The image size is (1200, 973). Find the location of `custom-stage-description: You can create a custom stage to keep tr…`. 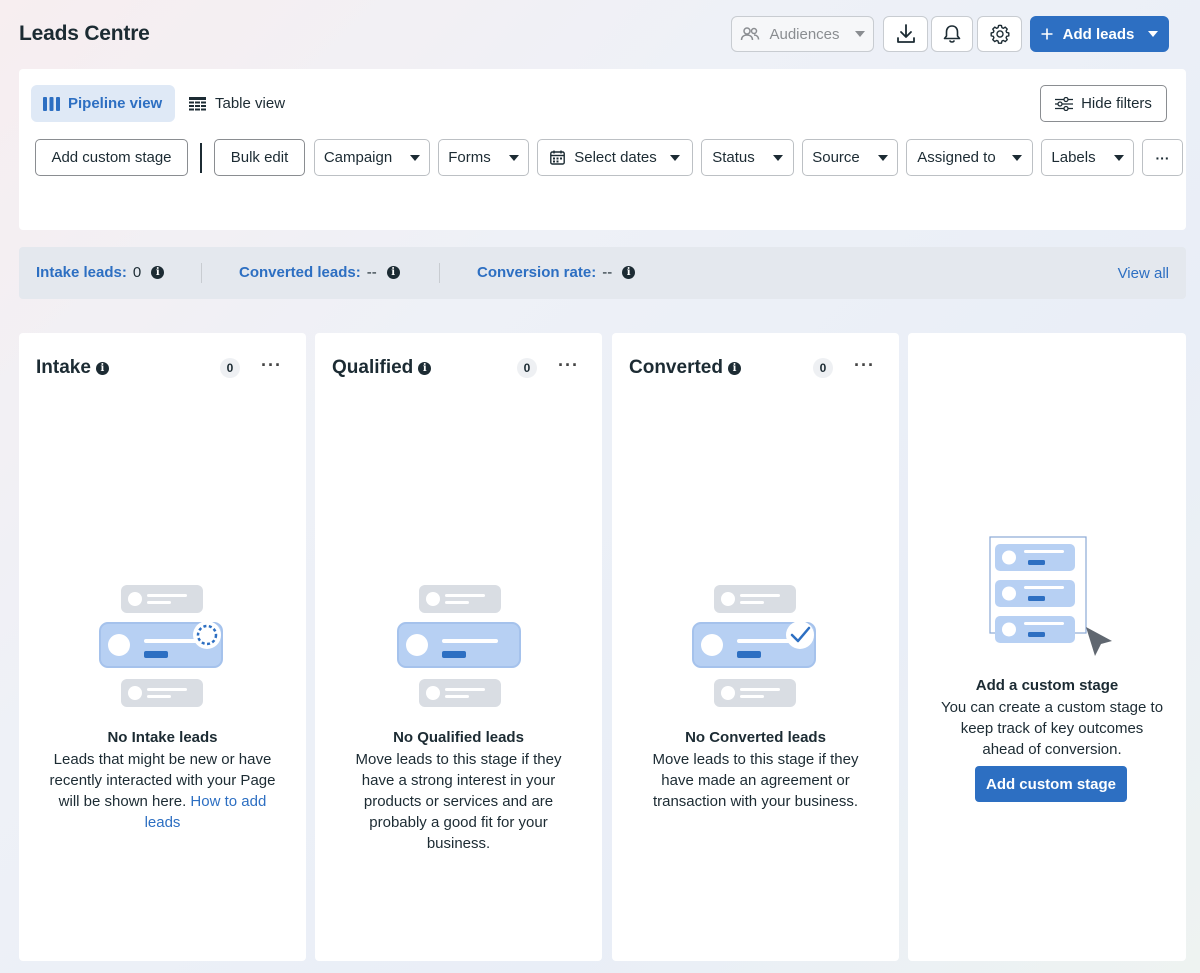

custom-stage-description: You can create a custom stage to keep tr… is located at coordinates (1052, 728).